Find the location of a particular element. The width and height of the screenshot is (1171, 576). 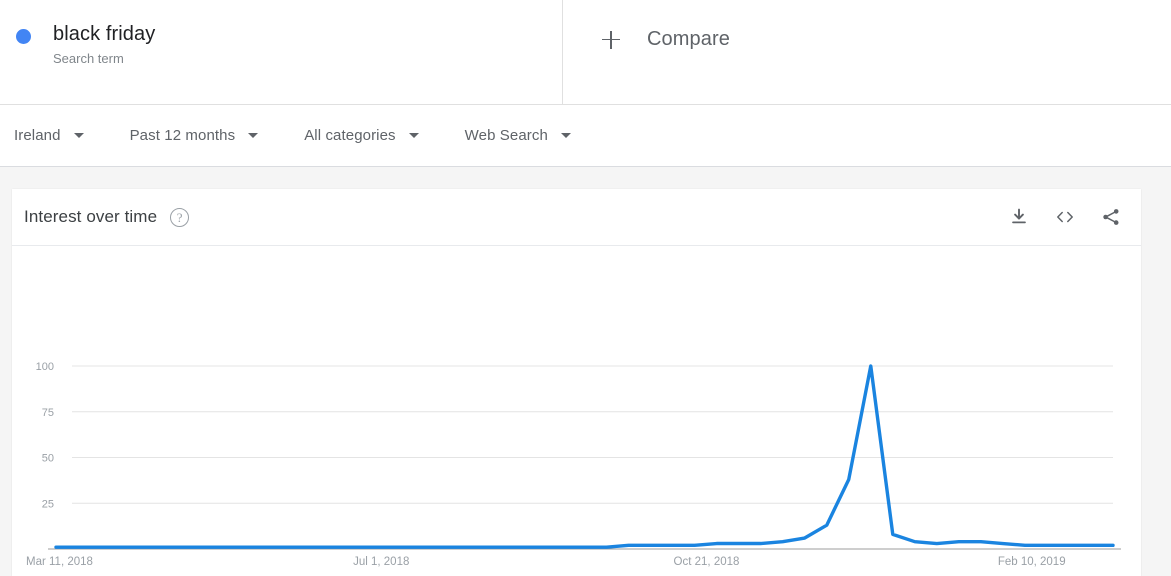

x-axis-tick-label: Oct 21, 2018 is located at coordinates (707, 562).